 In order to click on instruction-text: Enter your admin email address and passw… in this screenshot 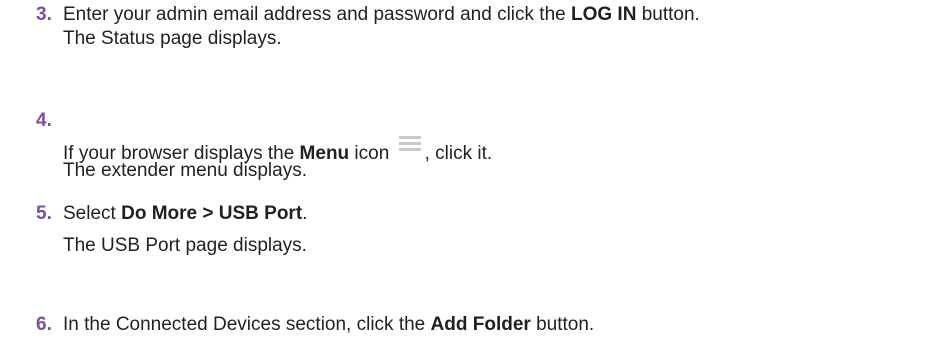, I will do `click(317, 14)`.